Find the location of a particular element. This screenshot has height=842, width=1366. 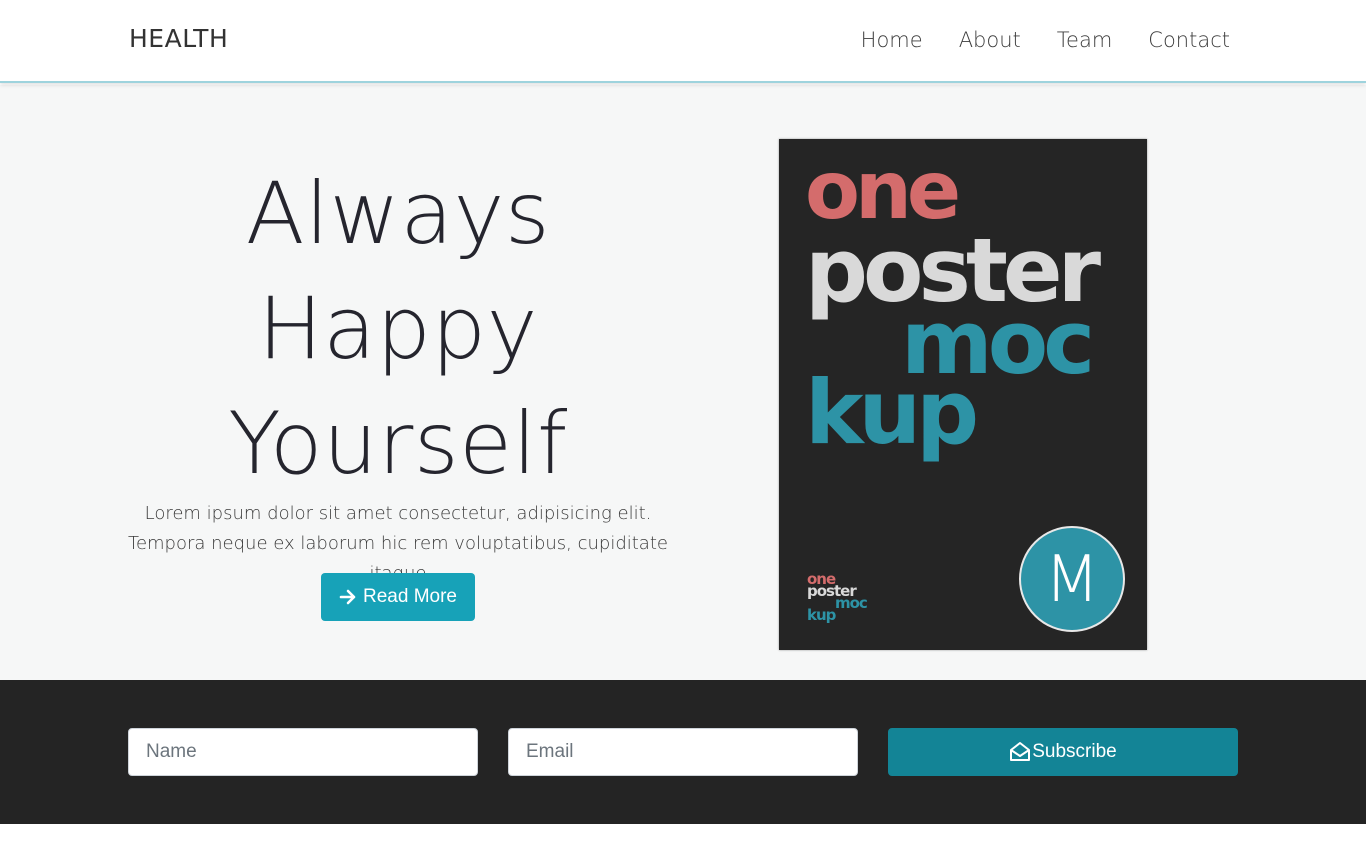

poster-small-logo-moc: moc is located at coordinates (851, 603).